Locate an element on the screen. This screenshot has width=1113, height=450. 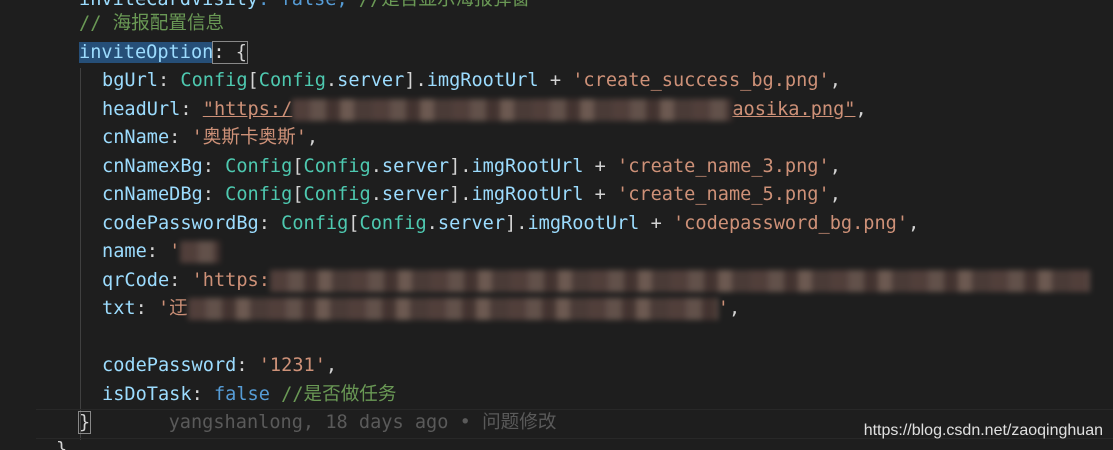
property-key: bgUrl is located at coordinates (130, 80).